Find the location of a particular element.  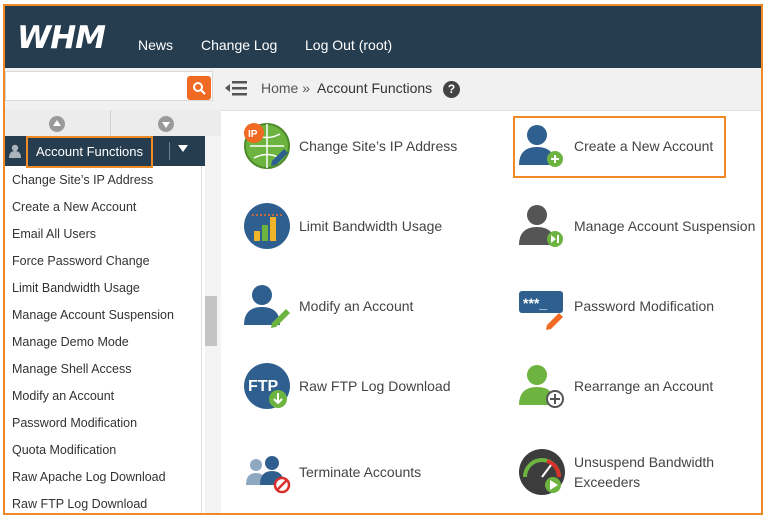

sidebar-scroll-controls is located at coordinates (113, 123).